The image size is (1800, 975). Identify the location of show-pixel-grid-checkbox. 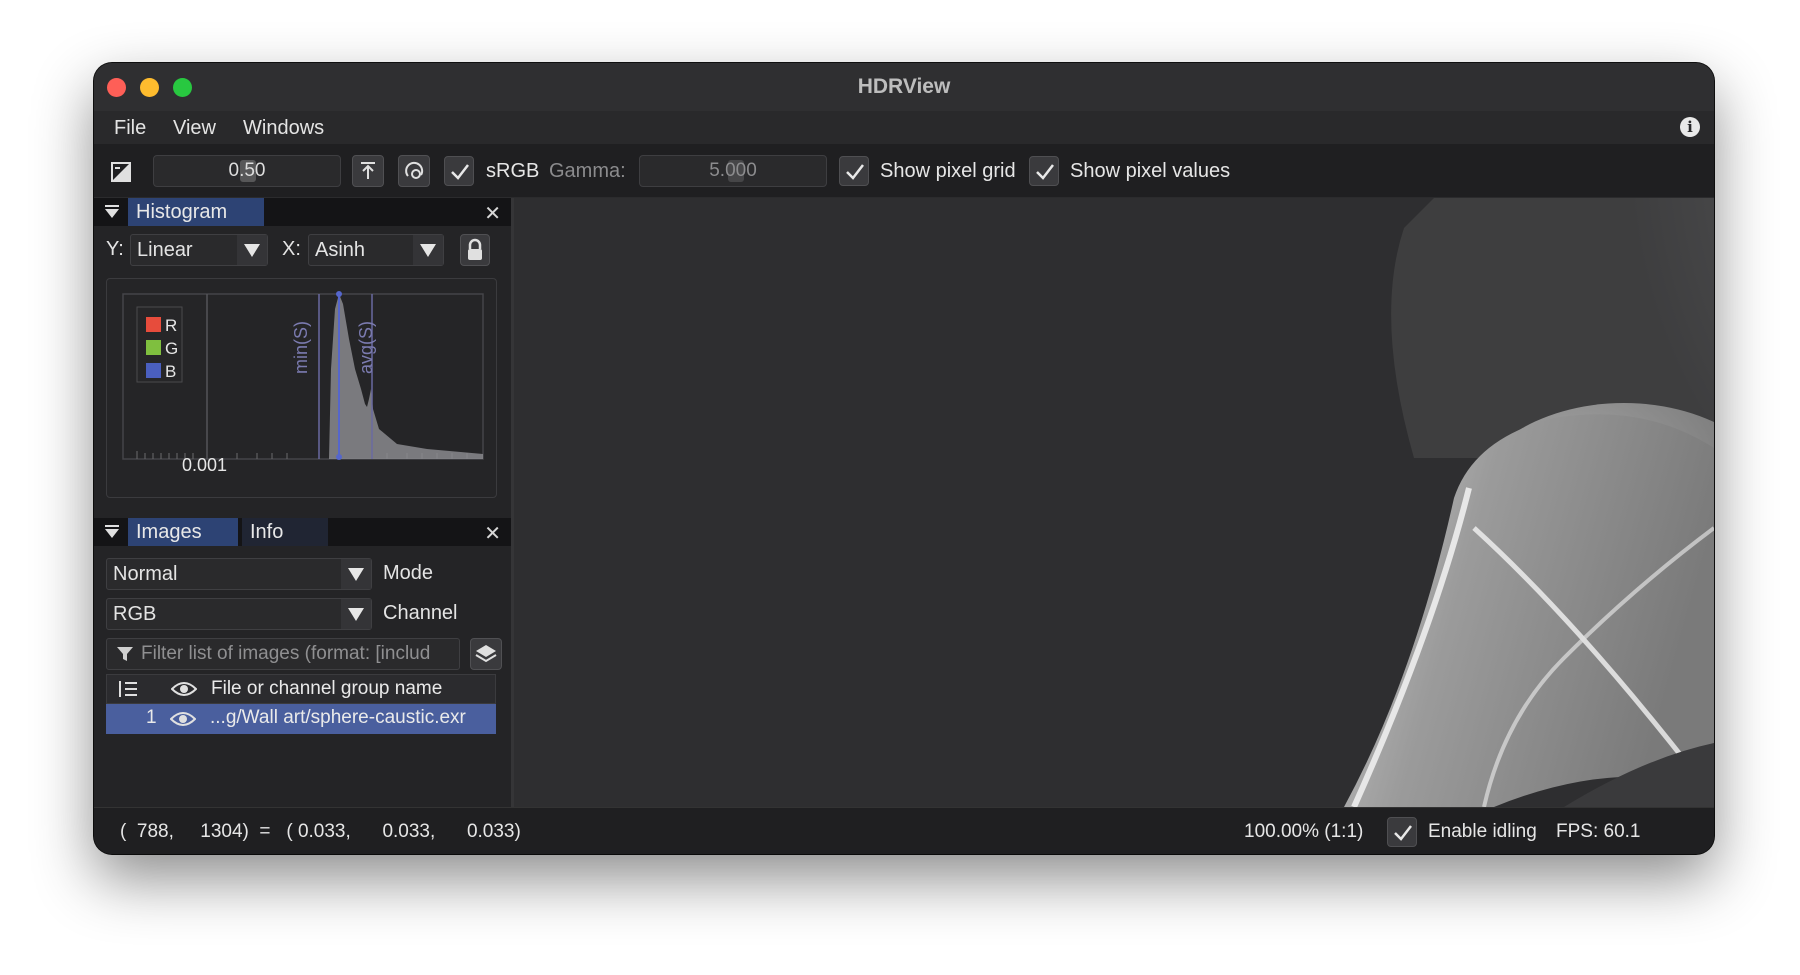
(854, 171).